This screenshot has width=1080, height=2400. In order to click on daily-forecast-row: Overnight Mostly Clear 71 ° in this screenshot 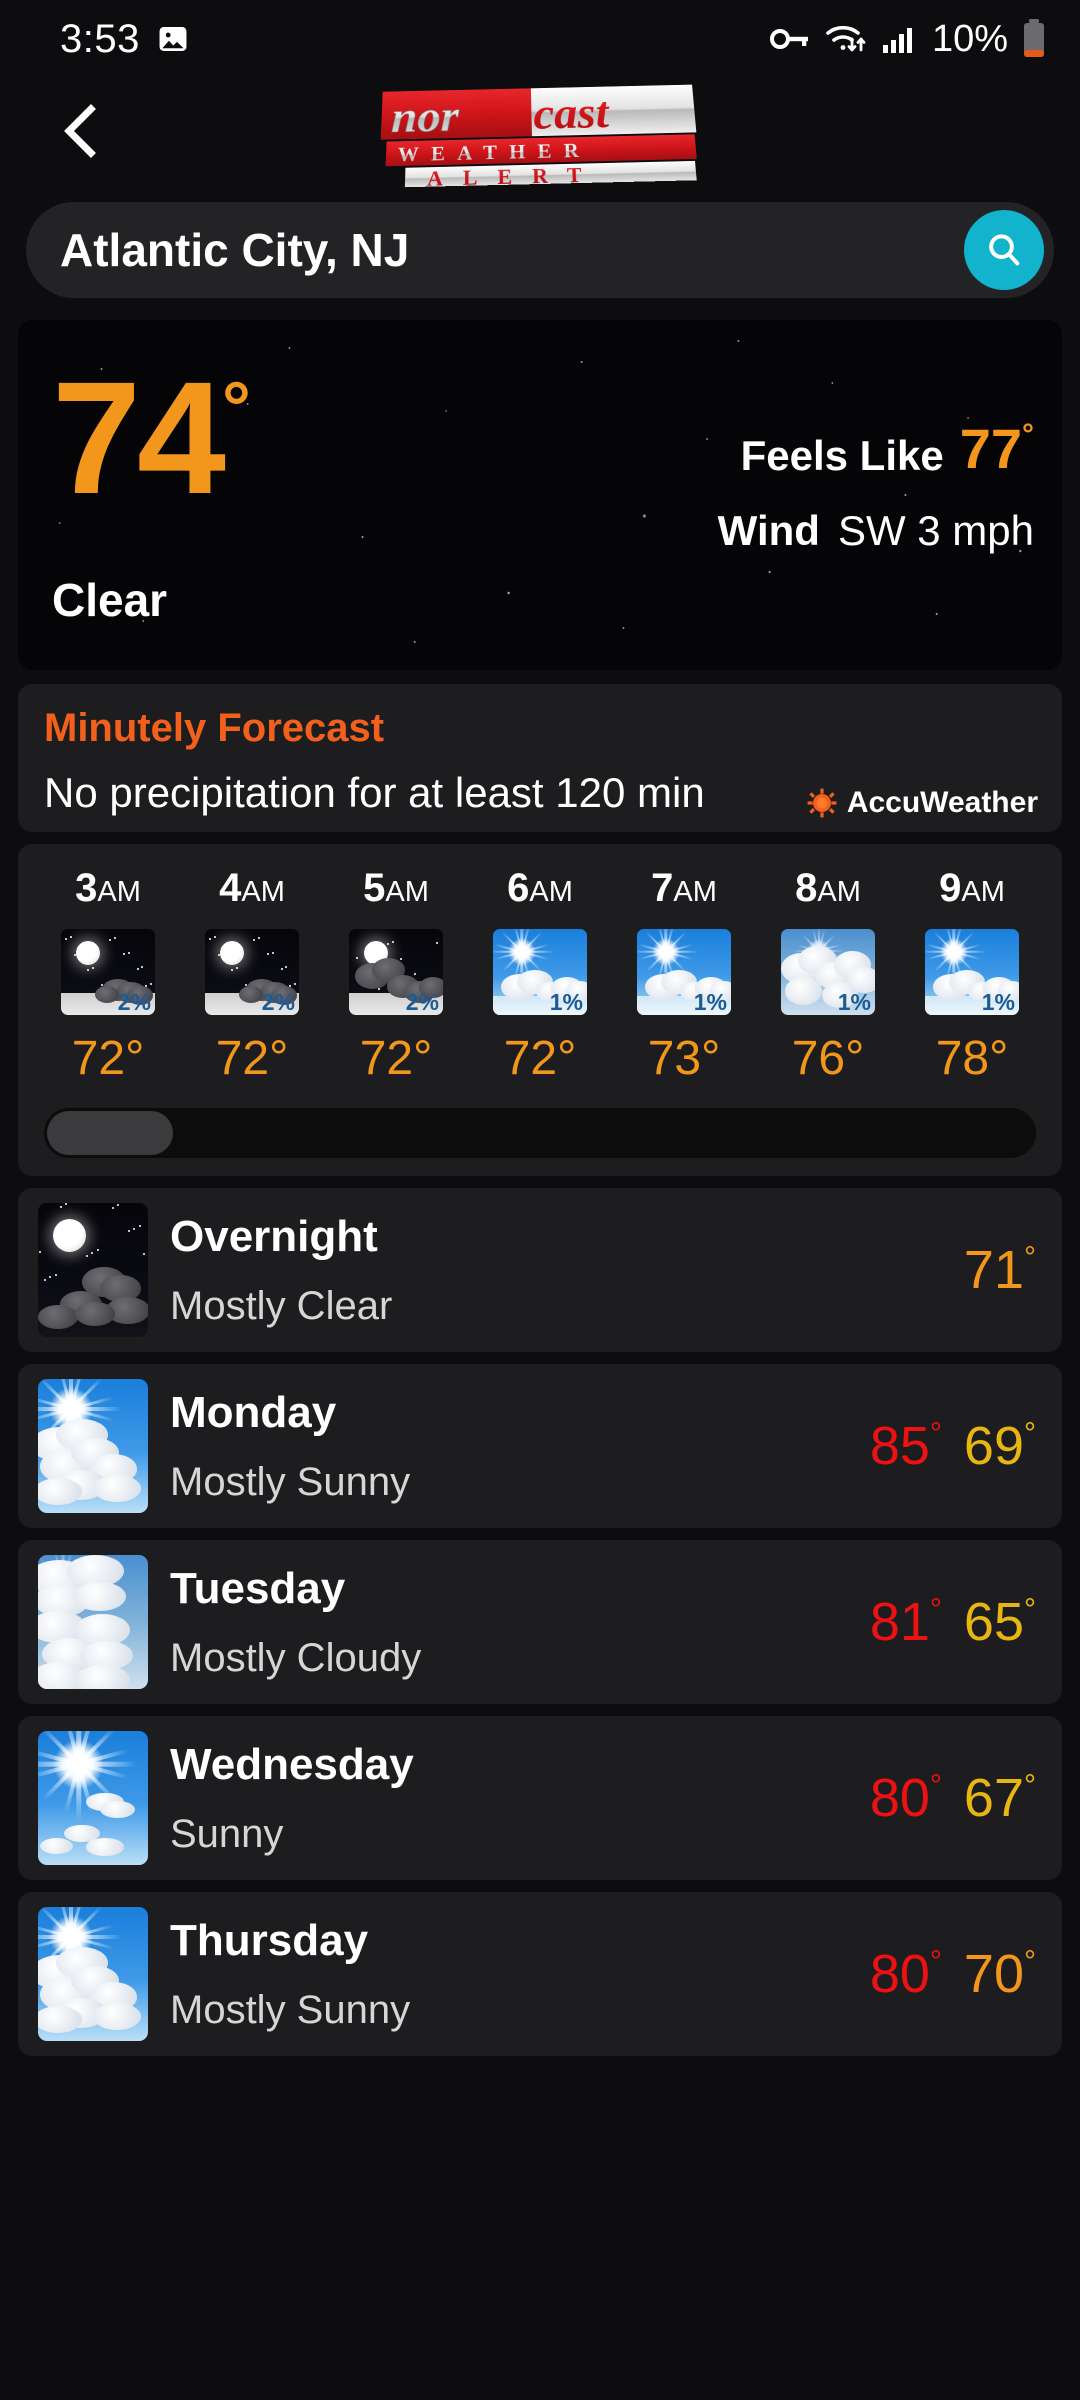, I will do `click(540, 1270)`.